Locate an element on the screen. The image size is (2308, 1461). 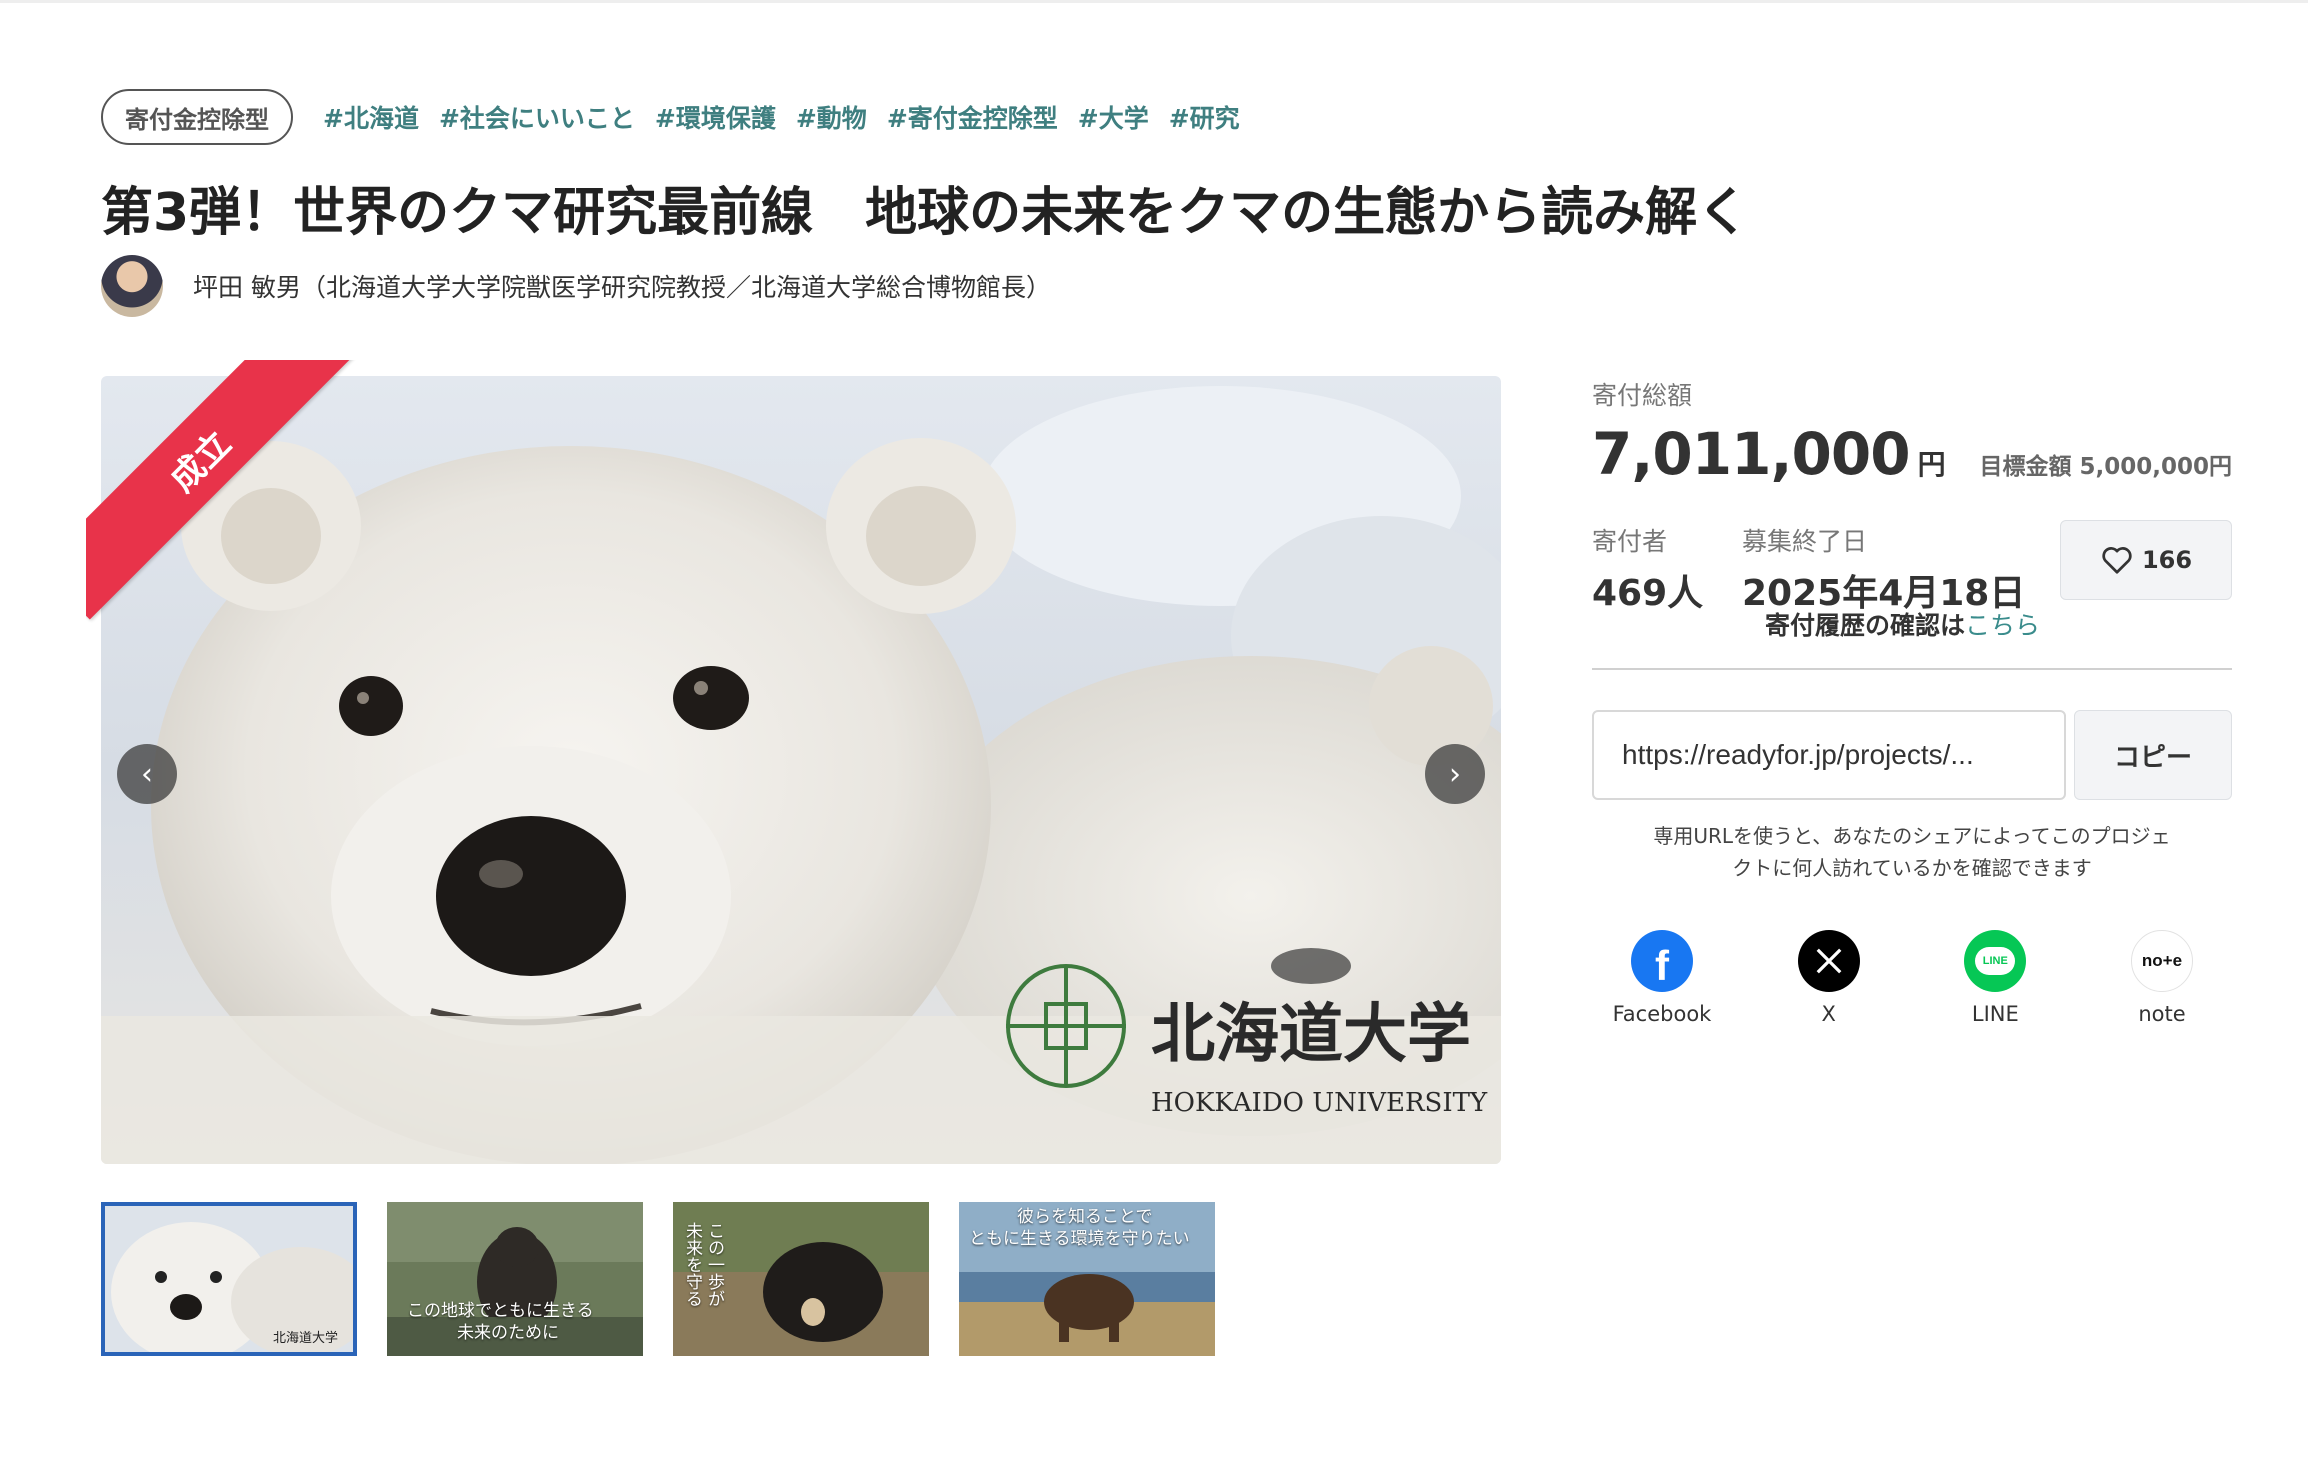
donation-type-badge: 寄付金控除型 is located at coordinates (197, 117).